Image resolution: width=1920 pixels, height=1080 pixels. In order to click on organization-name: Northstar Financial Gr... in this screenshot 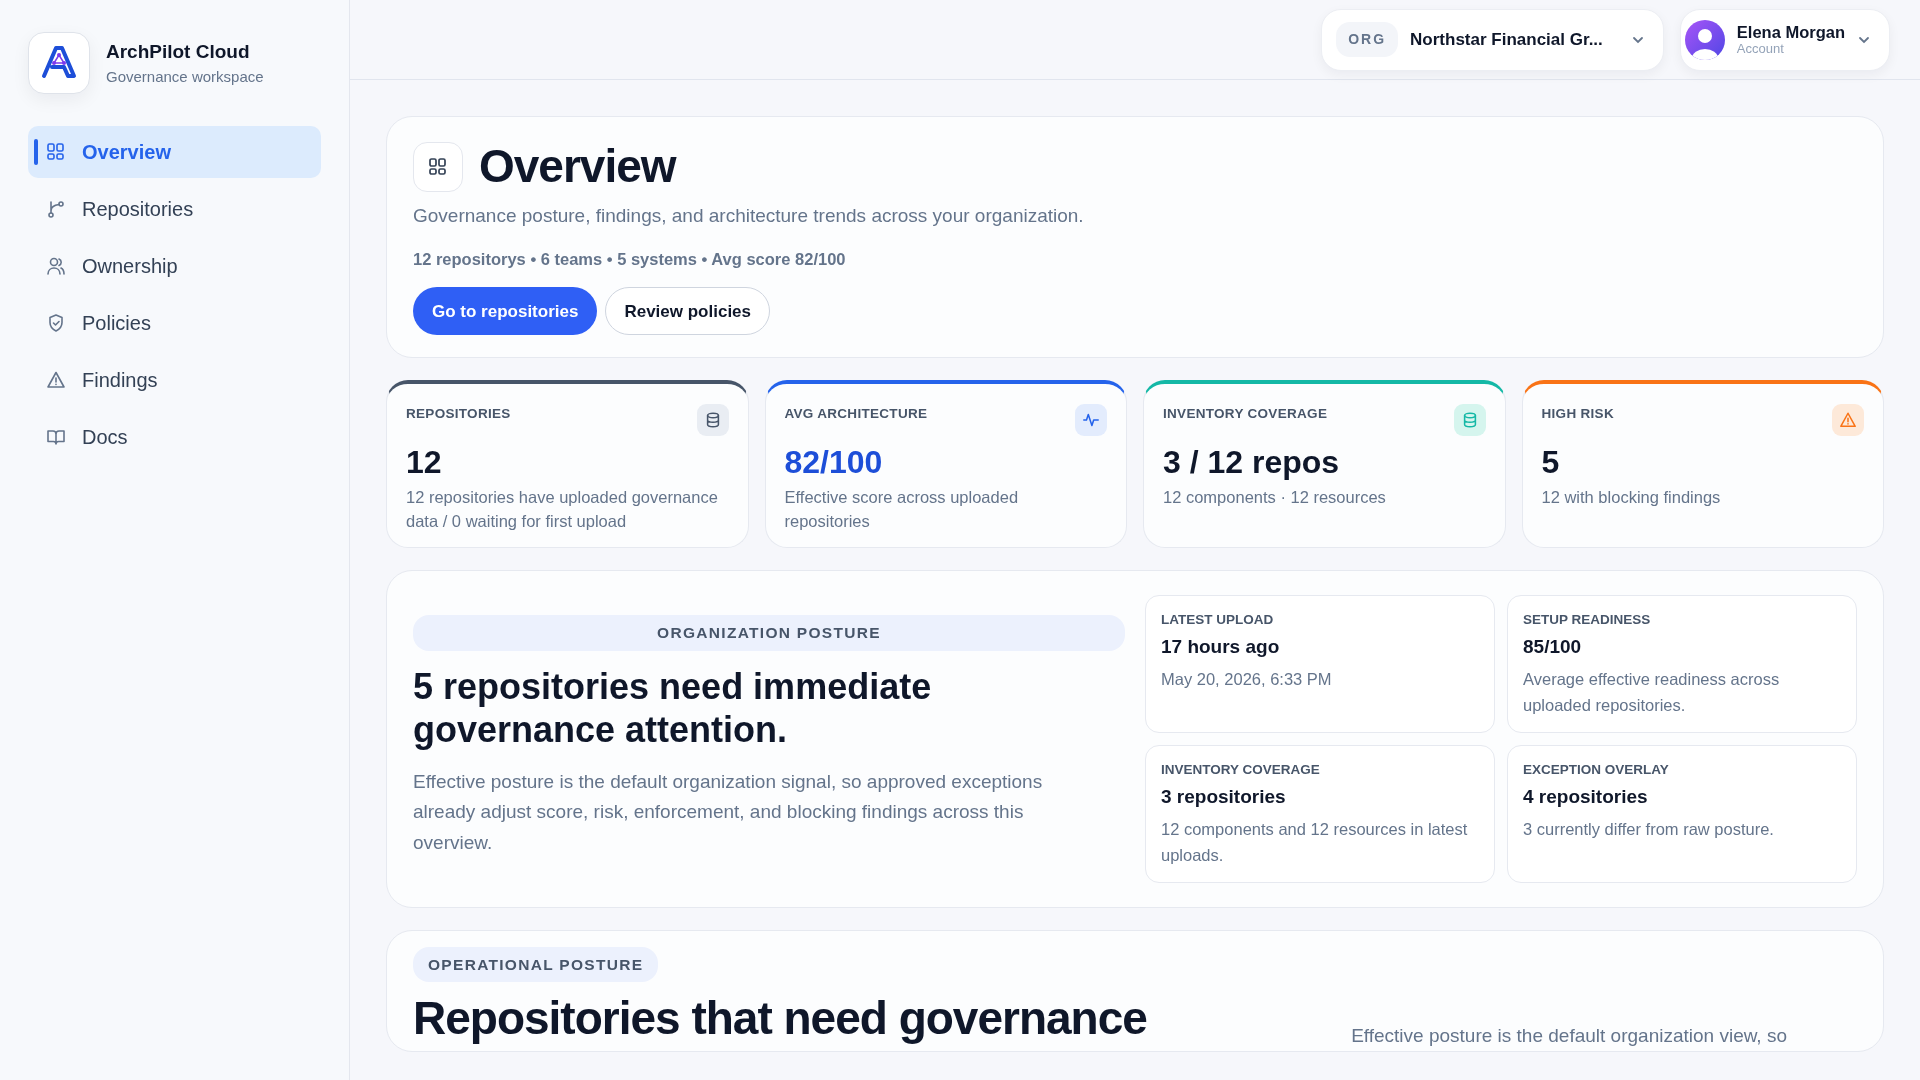, I will do `click(1506, 39)`.